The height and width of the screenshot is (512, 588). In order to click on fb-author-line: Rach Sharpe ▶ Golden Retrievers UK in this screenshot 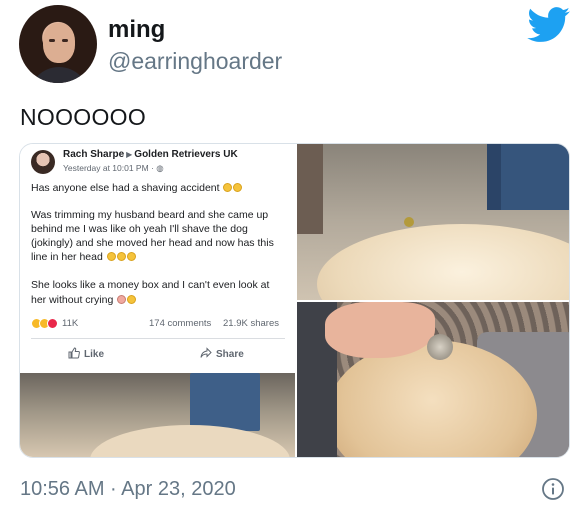, I will do `click(150, 154)`.